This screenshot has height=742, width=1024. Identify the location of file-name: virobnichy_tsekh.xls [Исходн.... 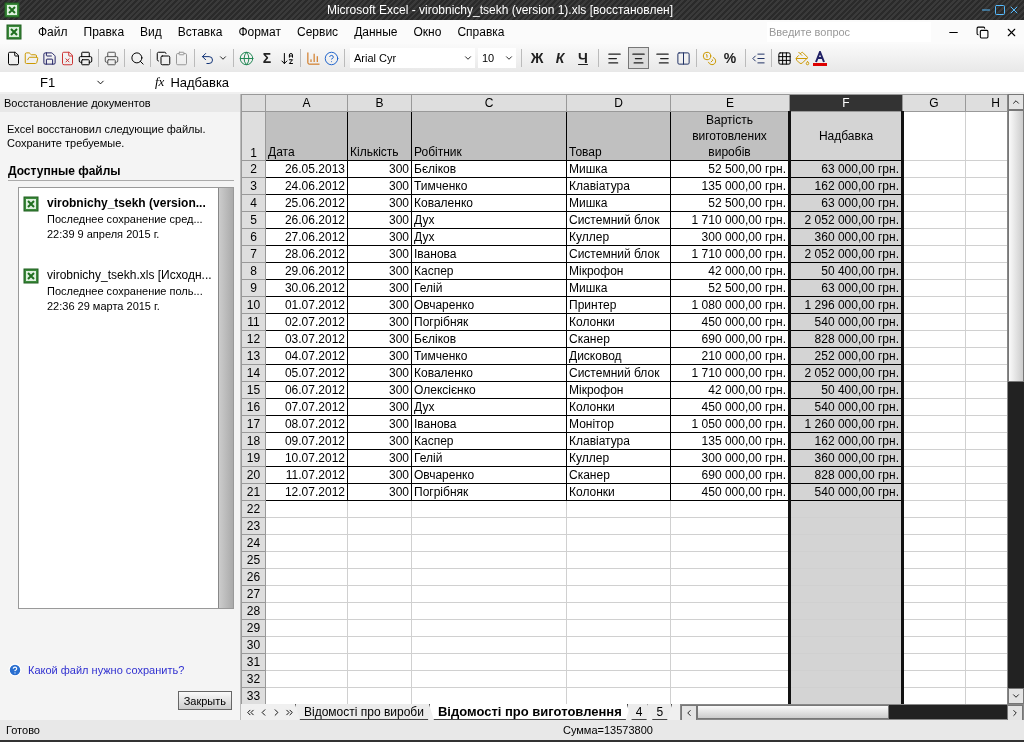
(129, 275).